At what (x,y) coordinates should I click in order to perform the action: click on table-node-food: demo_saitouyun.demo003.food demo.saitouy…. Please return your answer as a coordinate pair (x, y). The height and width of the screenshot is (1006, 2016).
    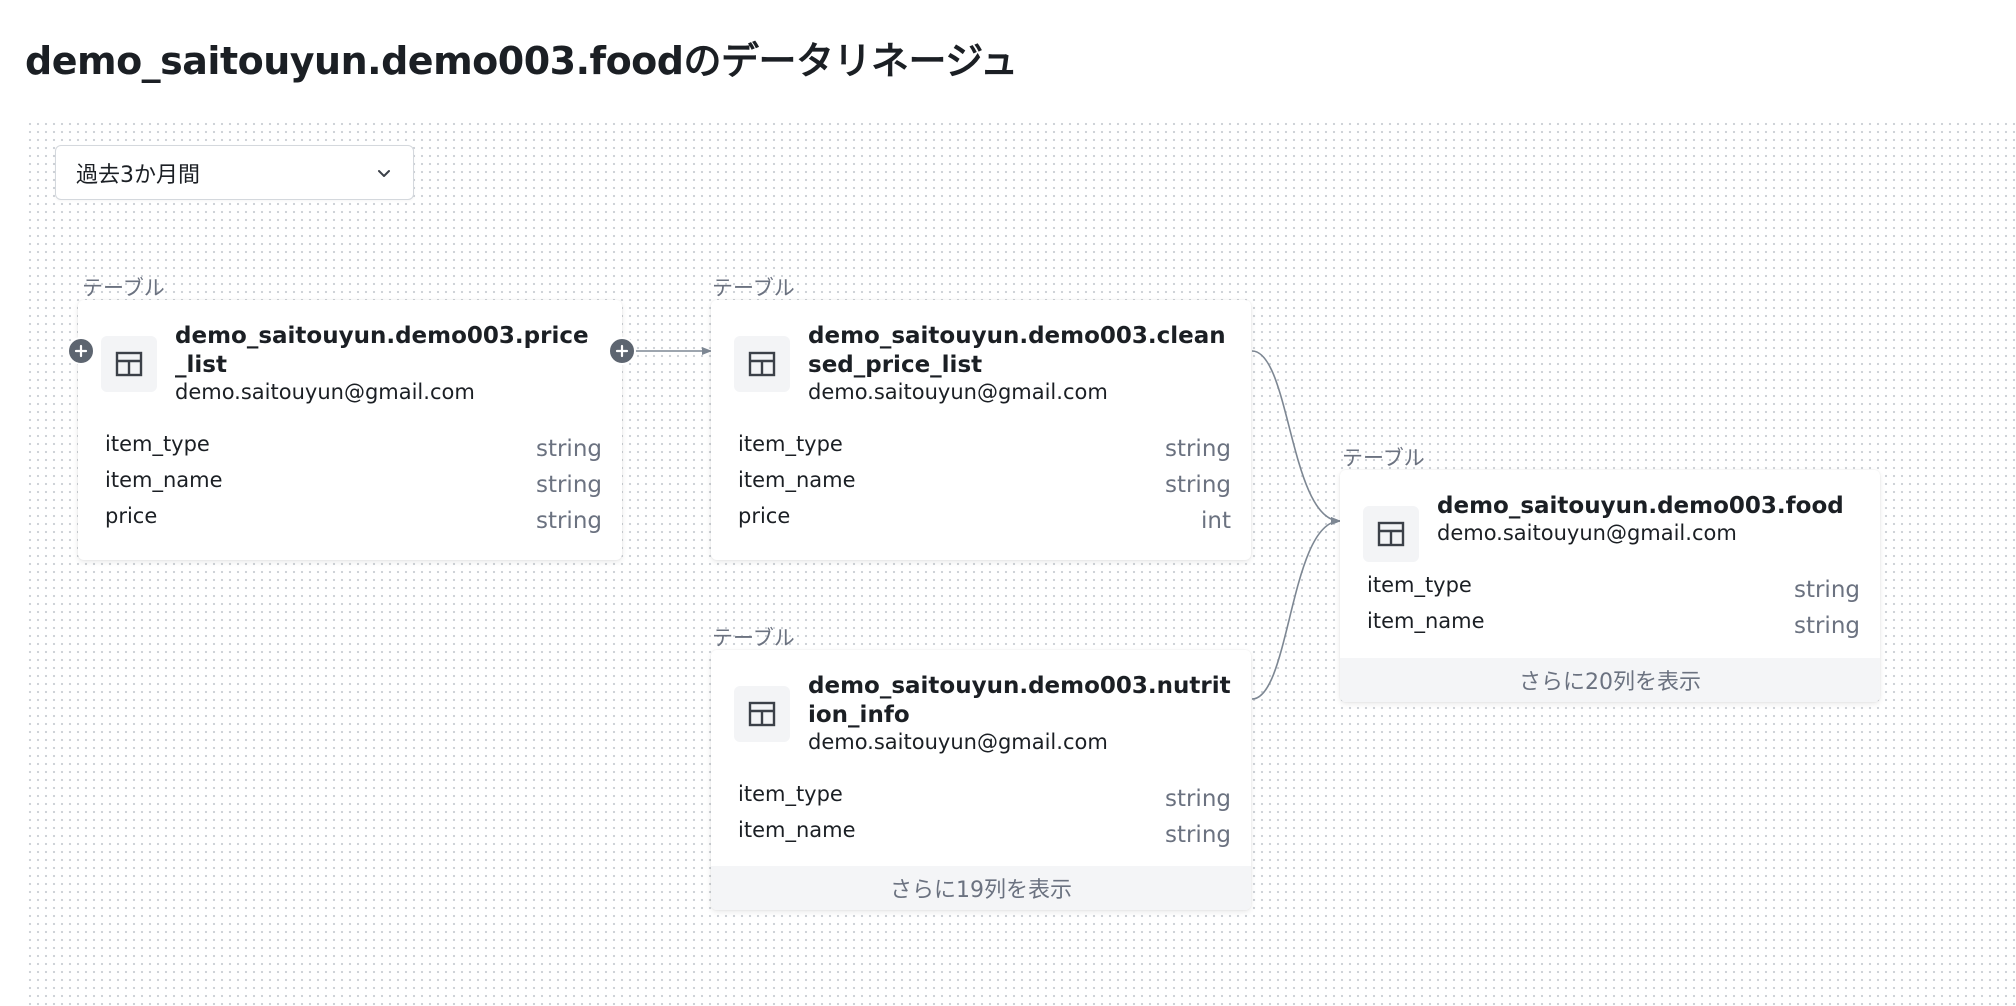
    Looking at the image, I should click on (1610, 586).